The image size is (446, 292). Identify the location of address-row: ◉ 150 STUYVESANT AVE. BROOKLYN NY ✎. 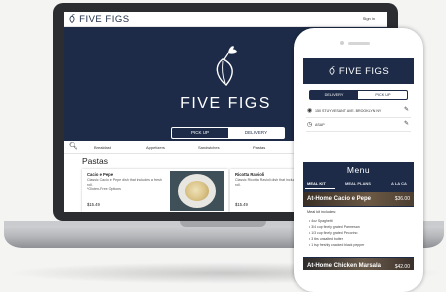
(358, 111).